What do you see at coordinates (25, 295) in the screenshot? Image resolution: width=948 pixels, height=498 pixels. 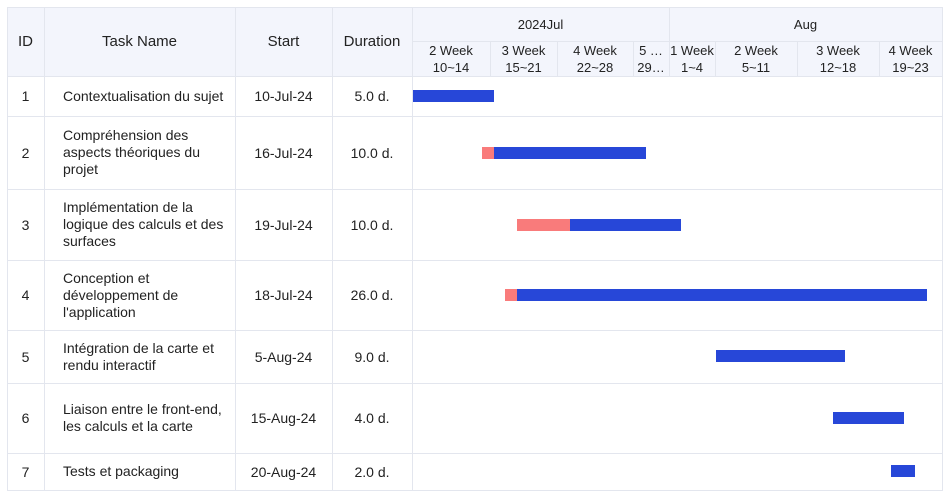 I see `task-id: 4` at bounding box center [25, 295].